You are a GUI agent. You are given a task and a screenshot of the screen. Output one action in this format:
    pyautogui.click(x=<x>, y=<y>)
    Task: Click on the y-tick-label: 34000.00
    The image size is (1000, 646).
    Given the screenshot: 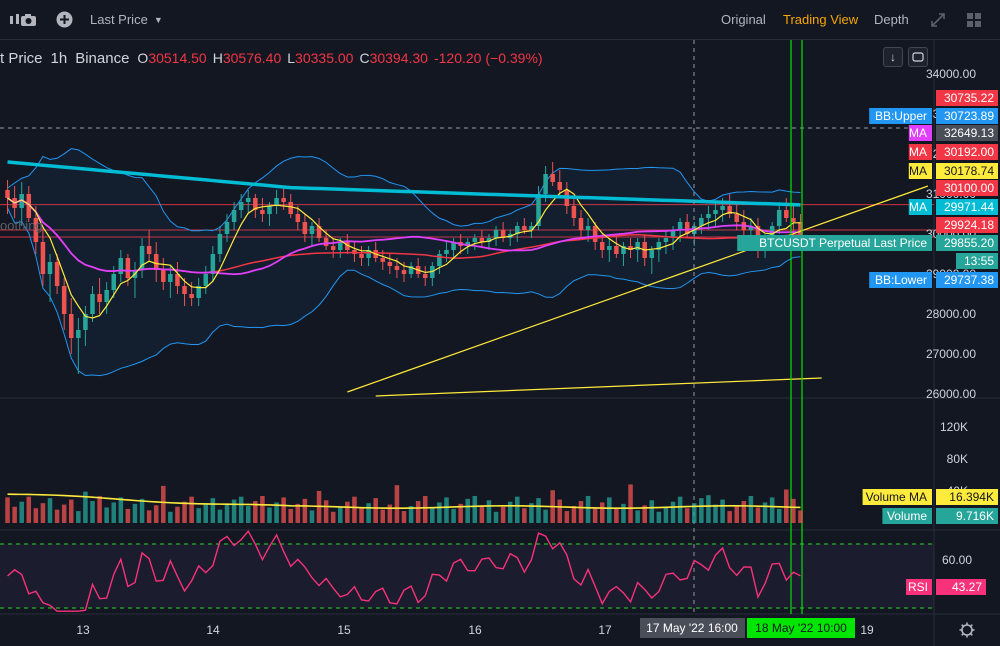 What is the action you would take?
    pyautogui.click(x=951, y=74)
    